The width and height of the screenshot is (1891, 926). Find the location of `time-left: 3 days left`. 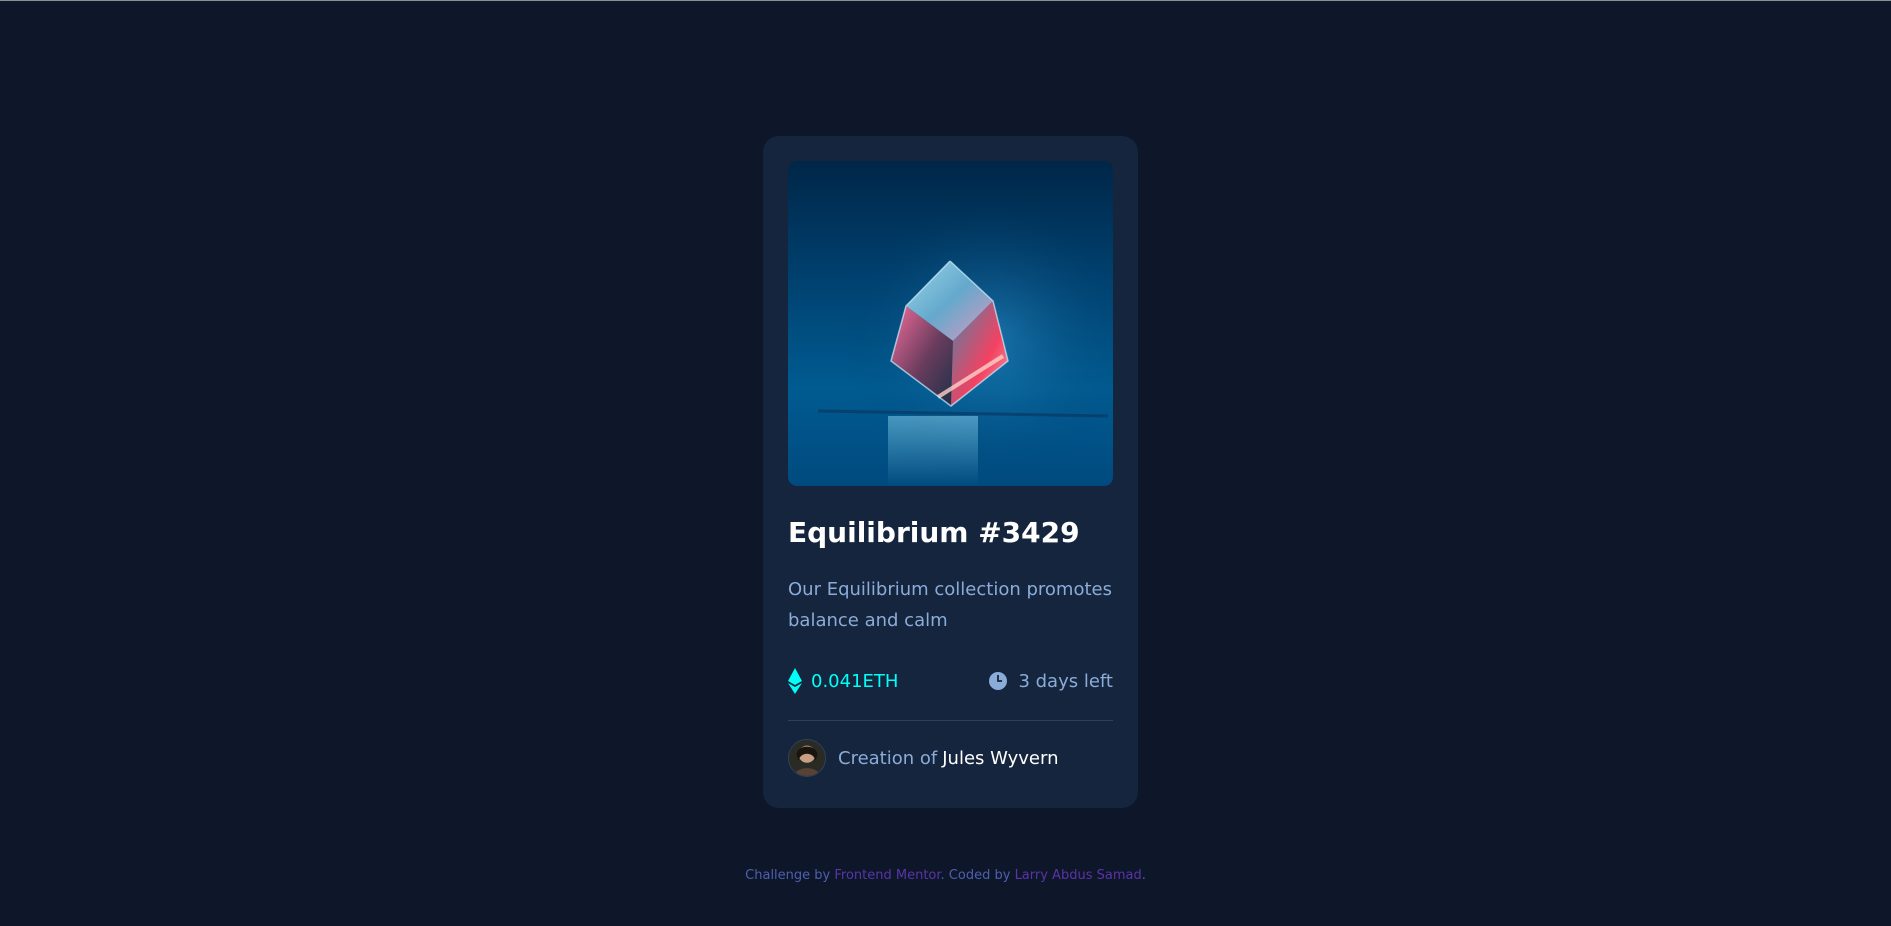

time-left: 3 days left is located at coordinates (1065, 681).